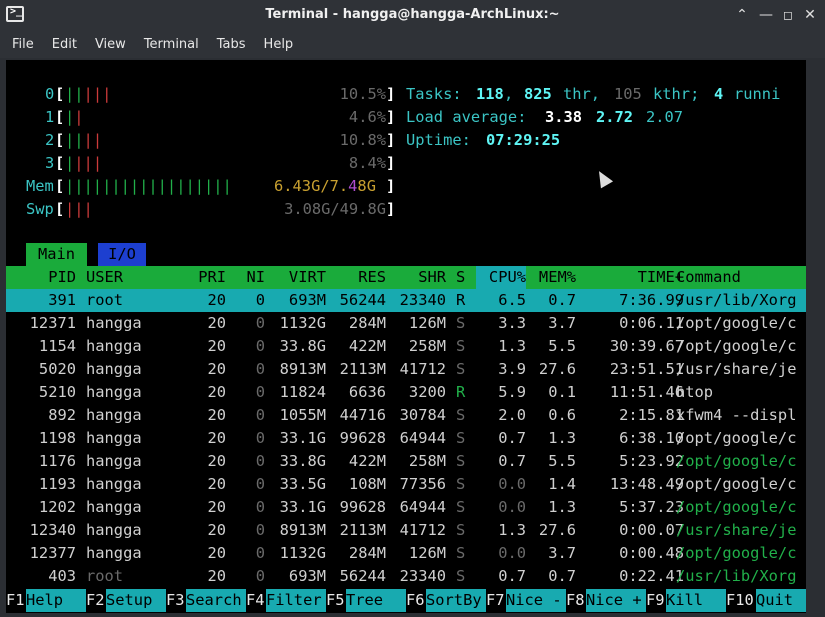 The height and width of the screenshot is (617, 825). I want to click on filter-button: Filter, so click(296, 600).